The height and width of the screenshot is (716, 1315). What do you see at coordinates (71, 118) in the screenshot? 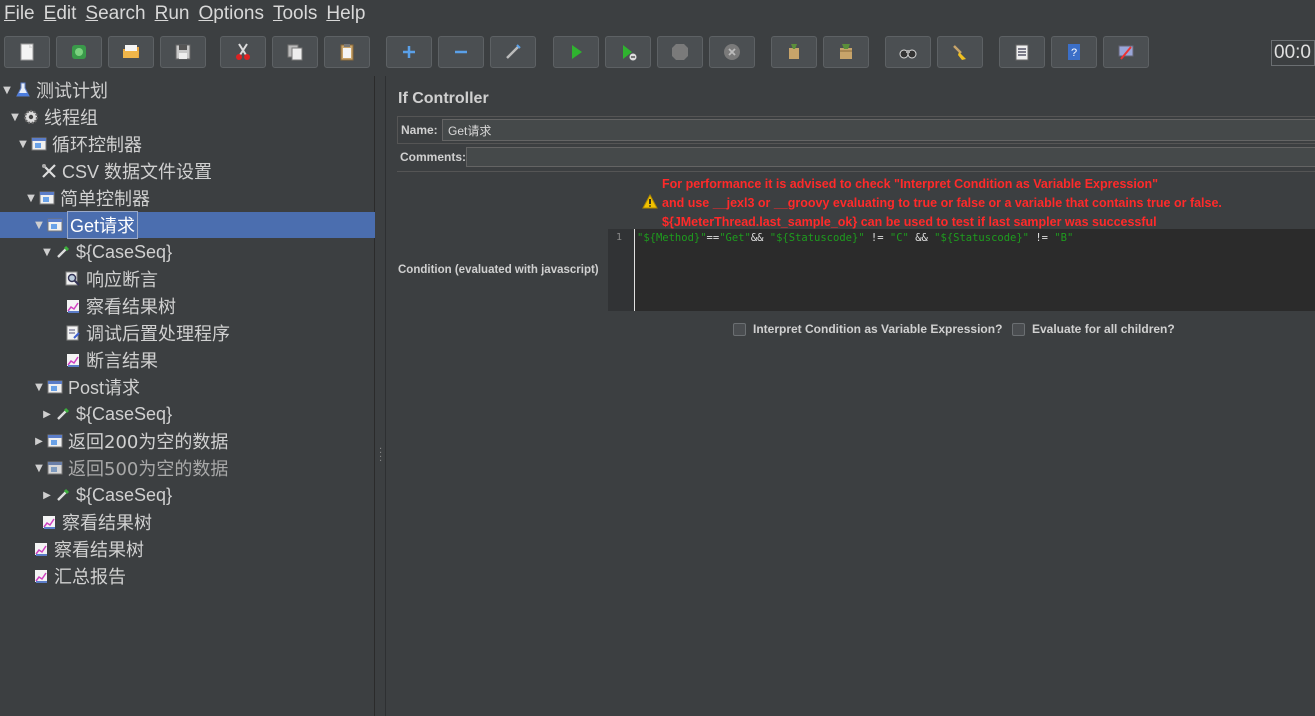
I see `tree-node-label: 线程组` at bounding box center [71, 118].